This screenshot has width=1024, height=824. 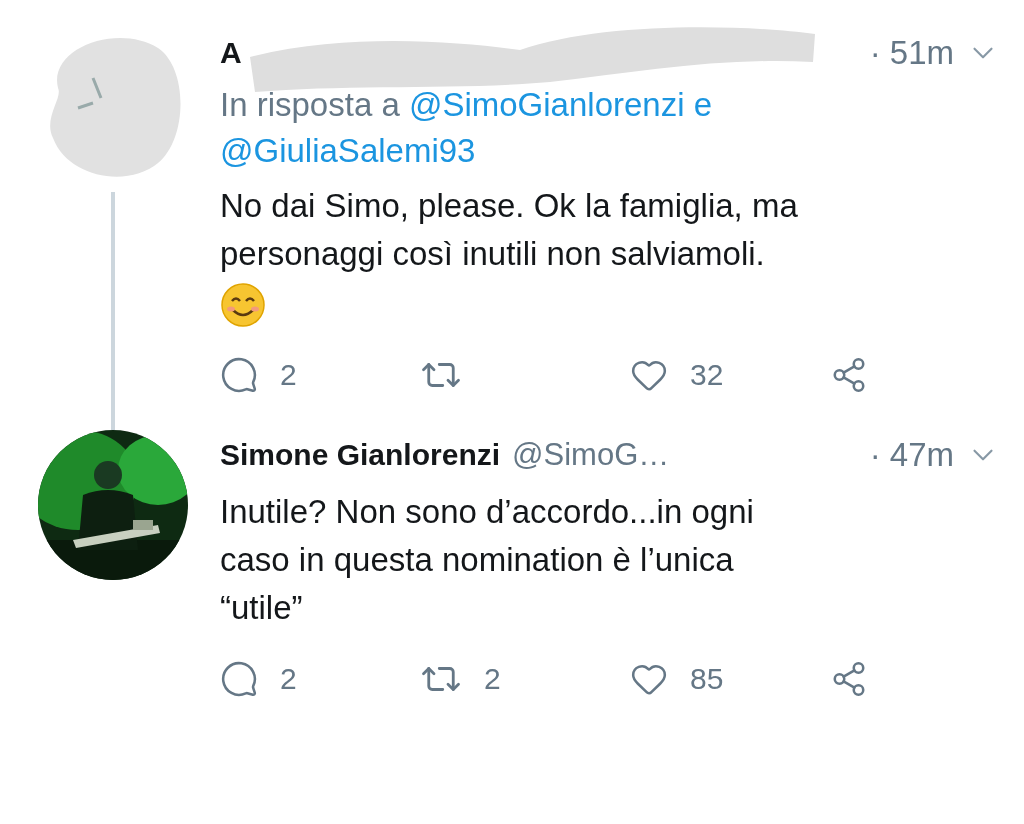 I want to click on timestamp: · 47m, so click(x=911, y=455).